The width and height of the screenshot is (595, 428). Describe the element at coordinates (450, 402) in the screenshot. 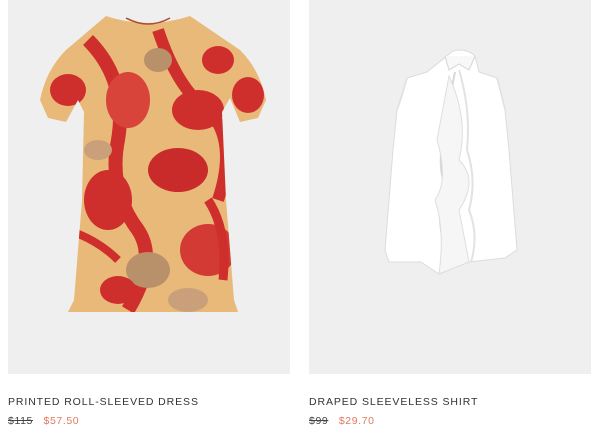

I see `product-name: DRAPED SLEEVELESS SHIRT` at that location.